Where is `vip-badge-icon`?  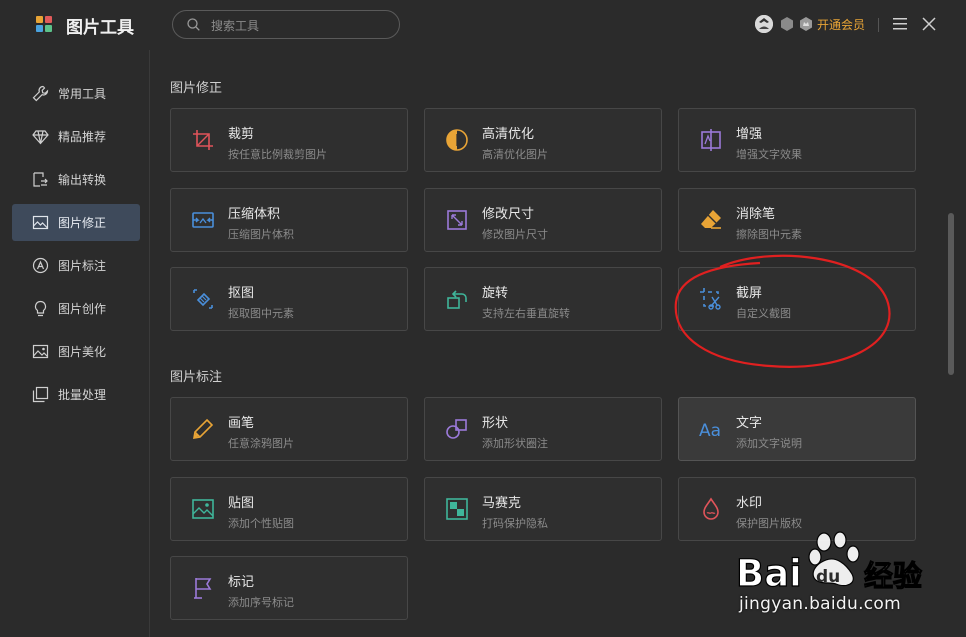 vip-badge-icon is located at coordinates (806, 24).